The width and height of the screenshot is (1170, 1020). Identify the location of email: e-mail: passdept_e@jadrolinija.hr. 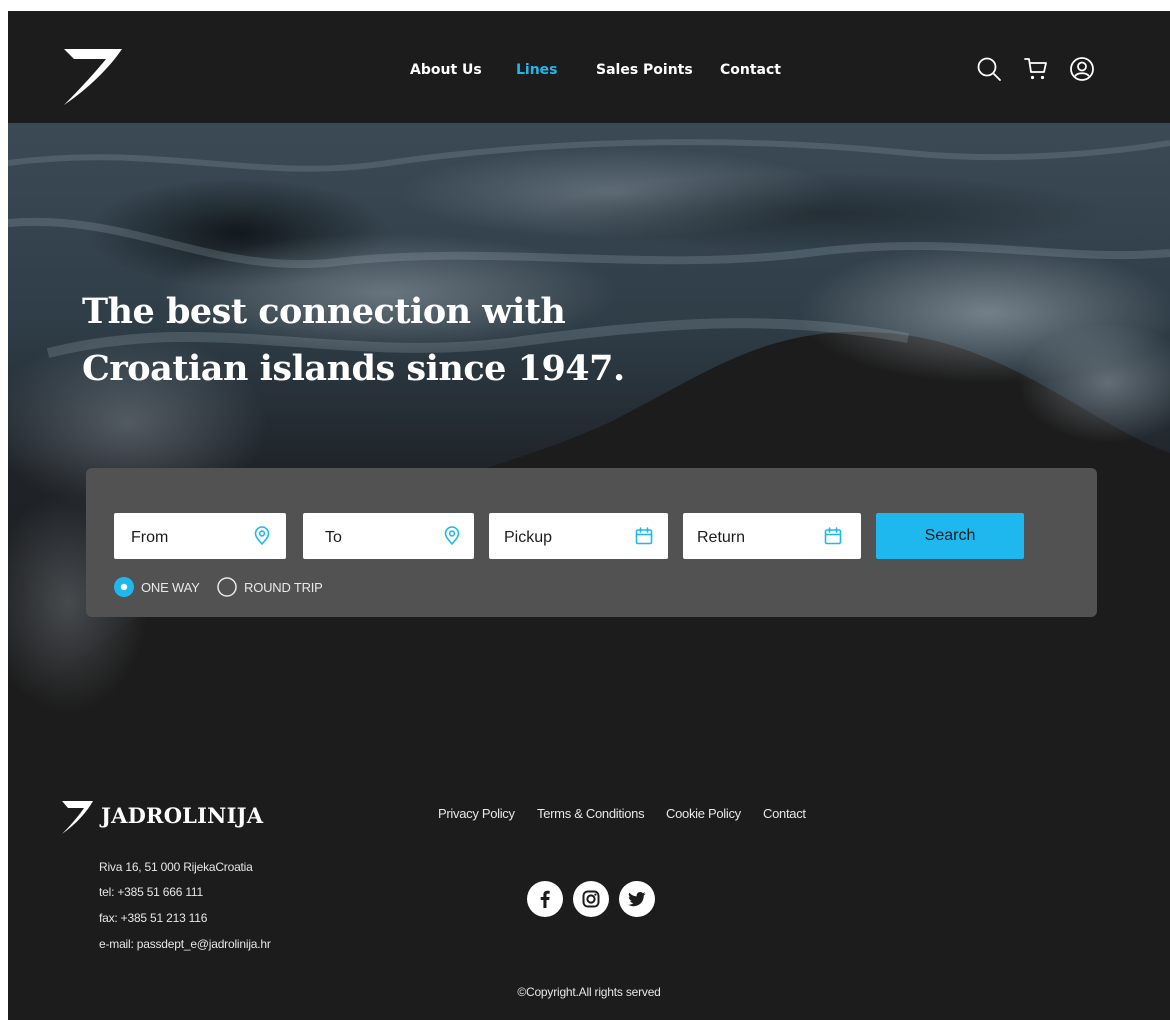
(185, 944).